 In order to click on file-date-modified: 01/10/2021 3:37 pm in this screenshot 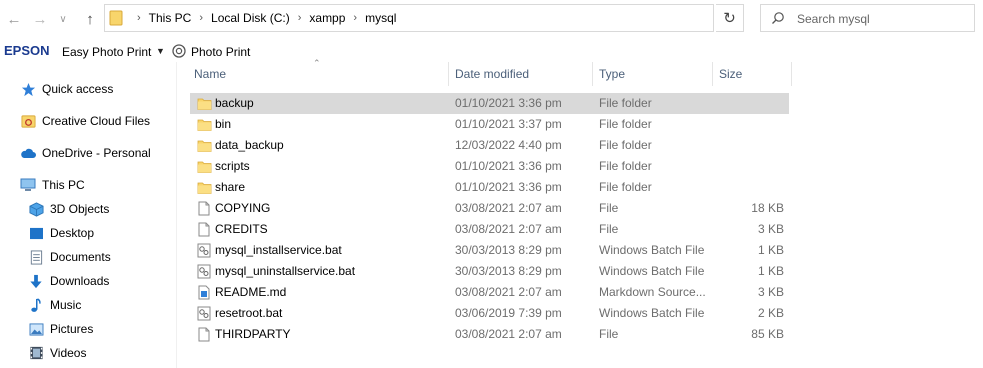, I will do `click(508, 124)`.